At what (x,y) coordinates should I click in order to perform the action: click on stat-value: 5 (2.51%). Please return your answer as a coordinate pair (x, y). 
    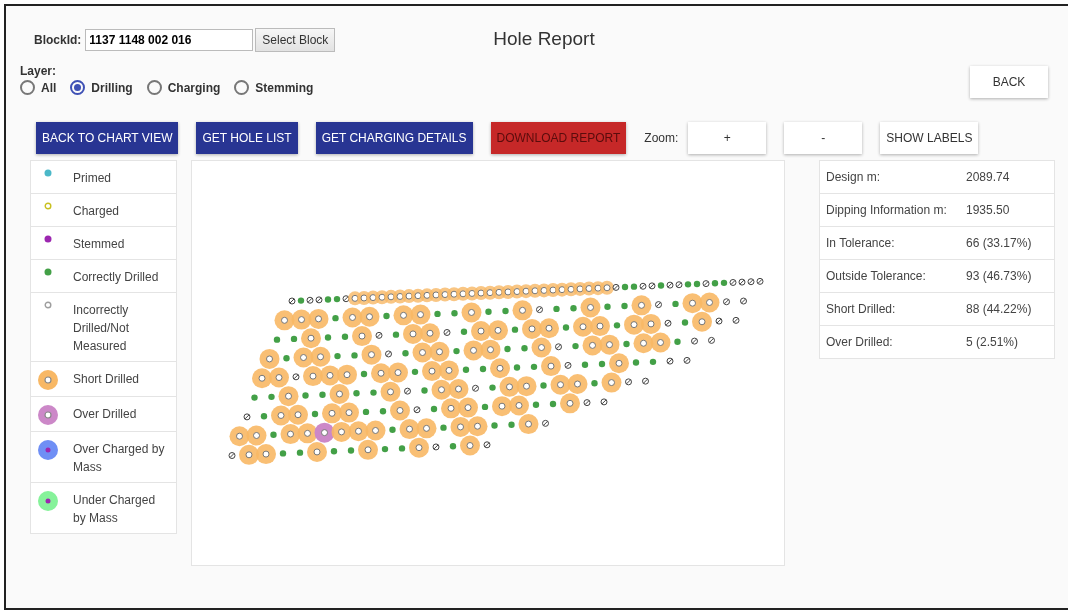
    Looking at the image, I should click on (993, 342).